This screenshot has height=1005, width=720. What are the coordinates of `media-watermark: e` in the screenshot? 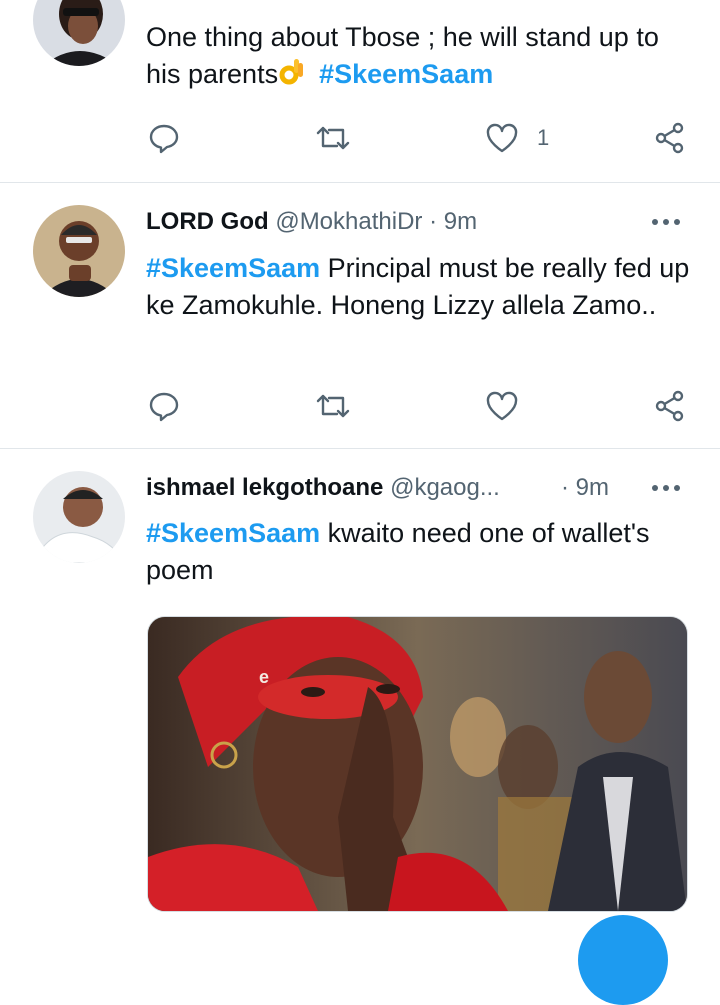 It's located at (264, 677).